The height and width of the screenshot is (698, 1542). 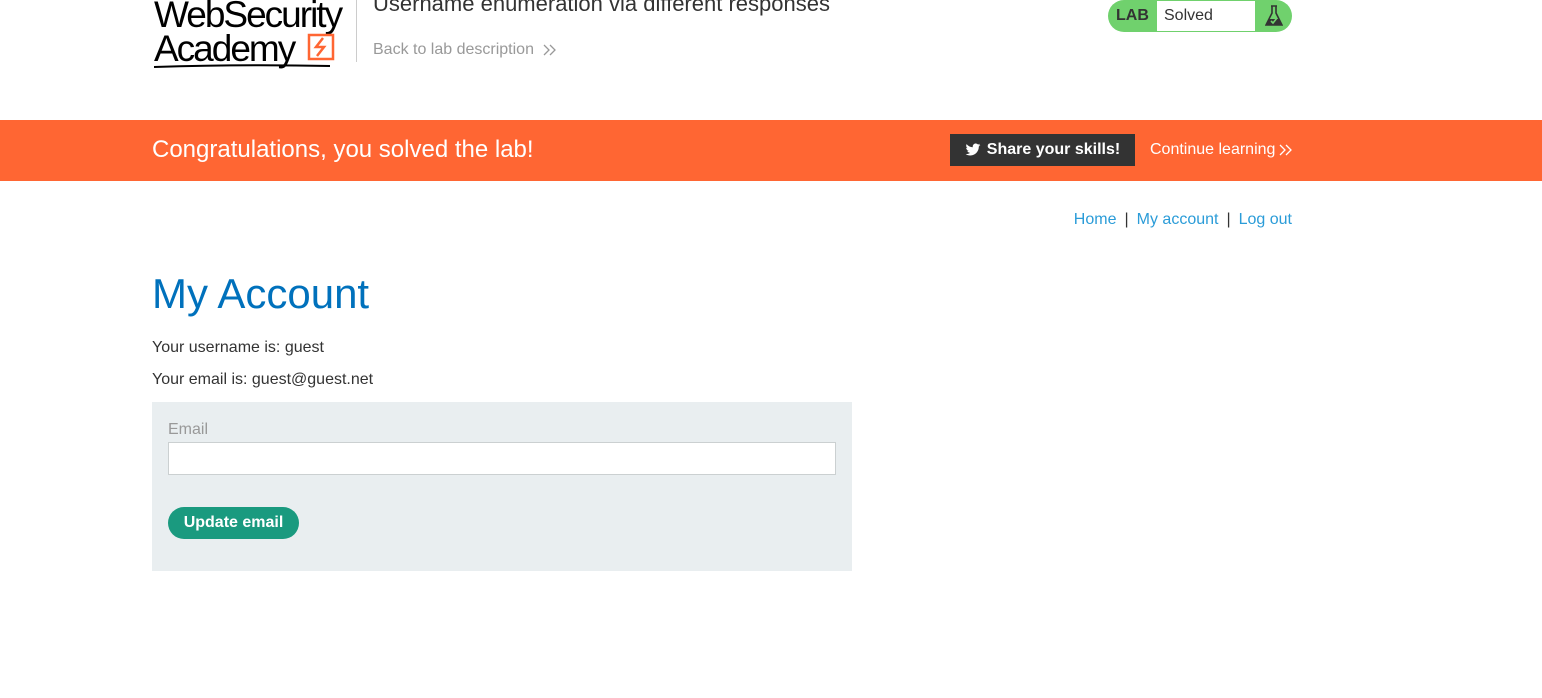 I want to click on share-skills-button: Share your skills!, so click(x=1042, y=150).